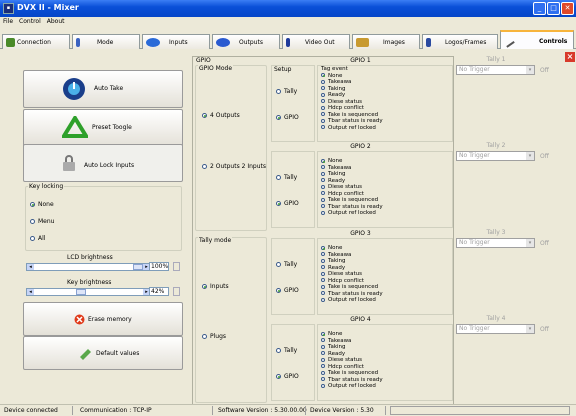  Describe the element at coordinates (78, 42) in the screenshot. I see `mode-icon` at that location.